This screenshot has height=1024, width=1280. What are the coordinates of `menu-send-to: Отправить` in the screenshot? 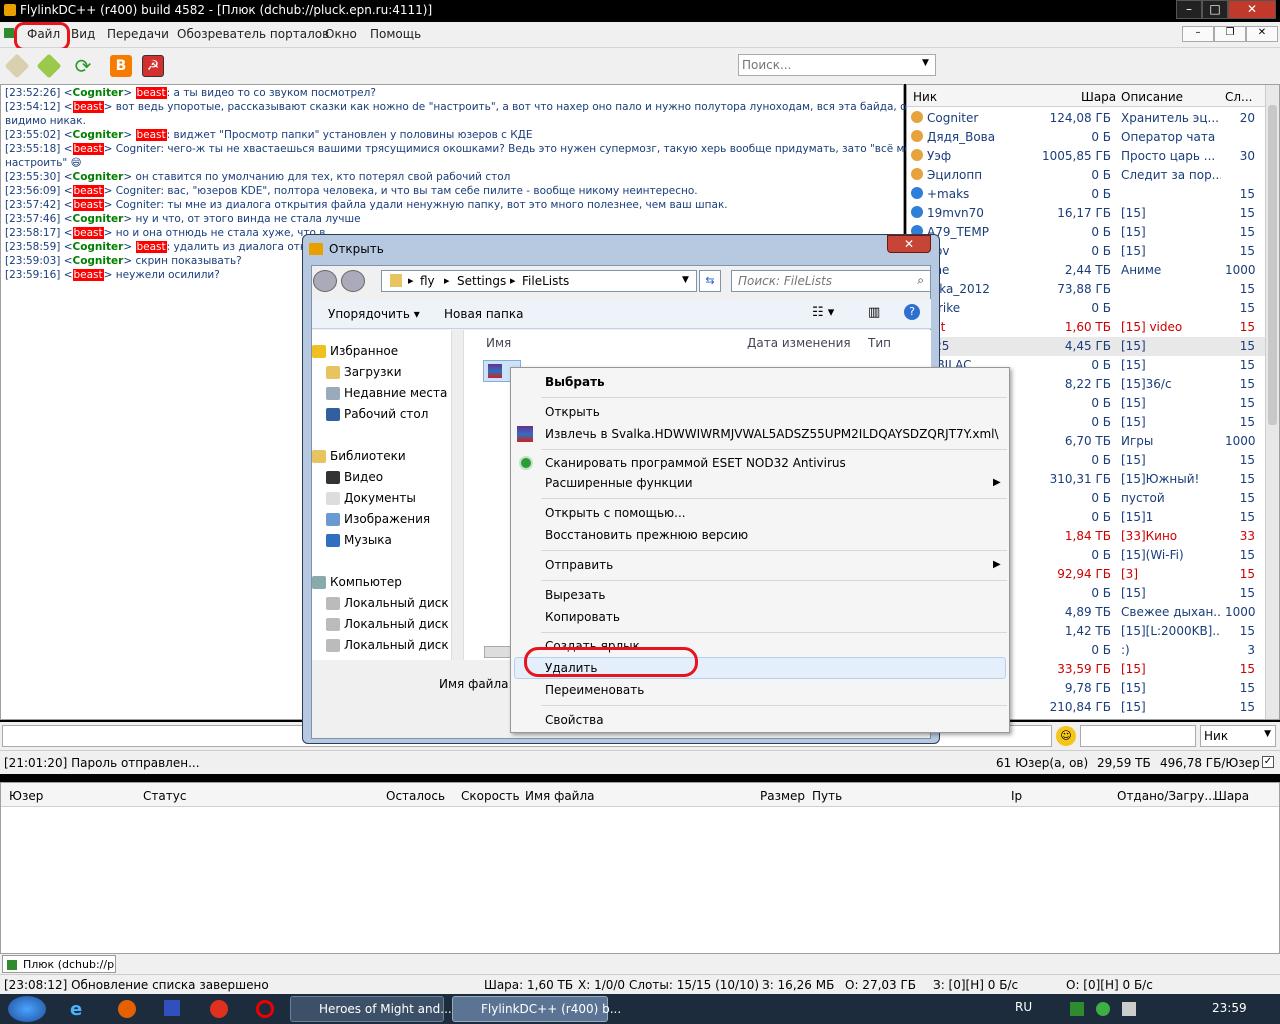 It's located at (579, 565).